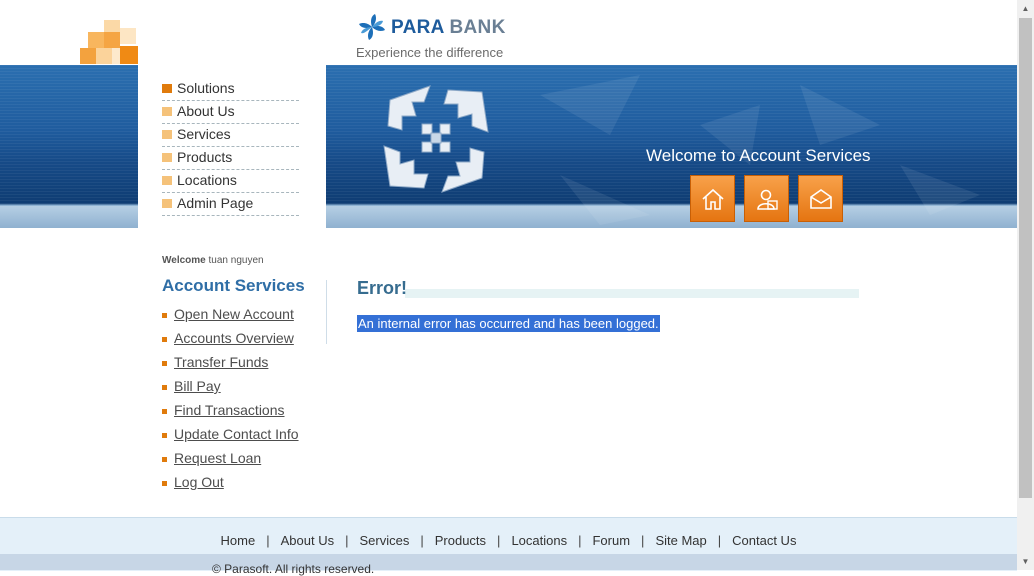 This screenshot has height=576, width=1034. I want to click on menu-link-locations: Locations, so click(207, 180).